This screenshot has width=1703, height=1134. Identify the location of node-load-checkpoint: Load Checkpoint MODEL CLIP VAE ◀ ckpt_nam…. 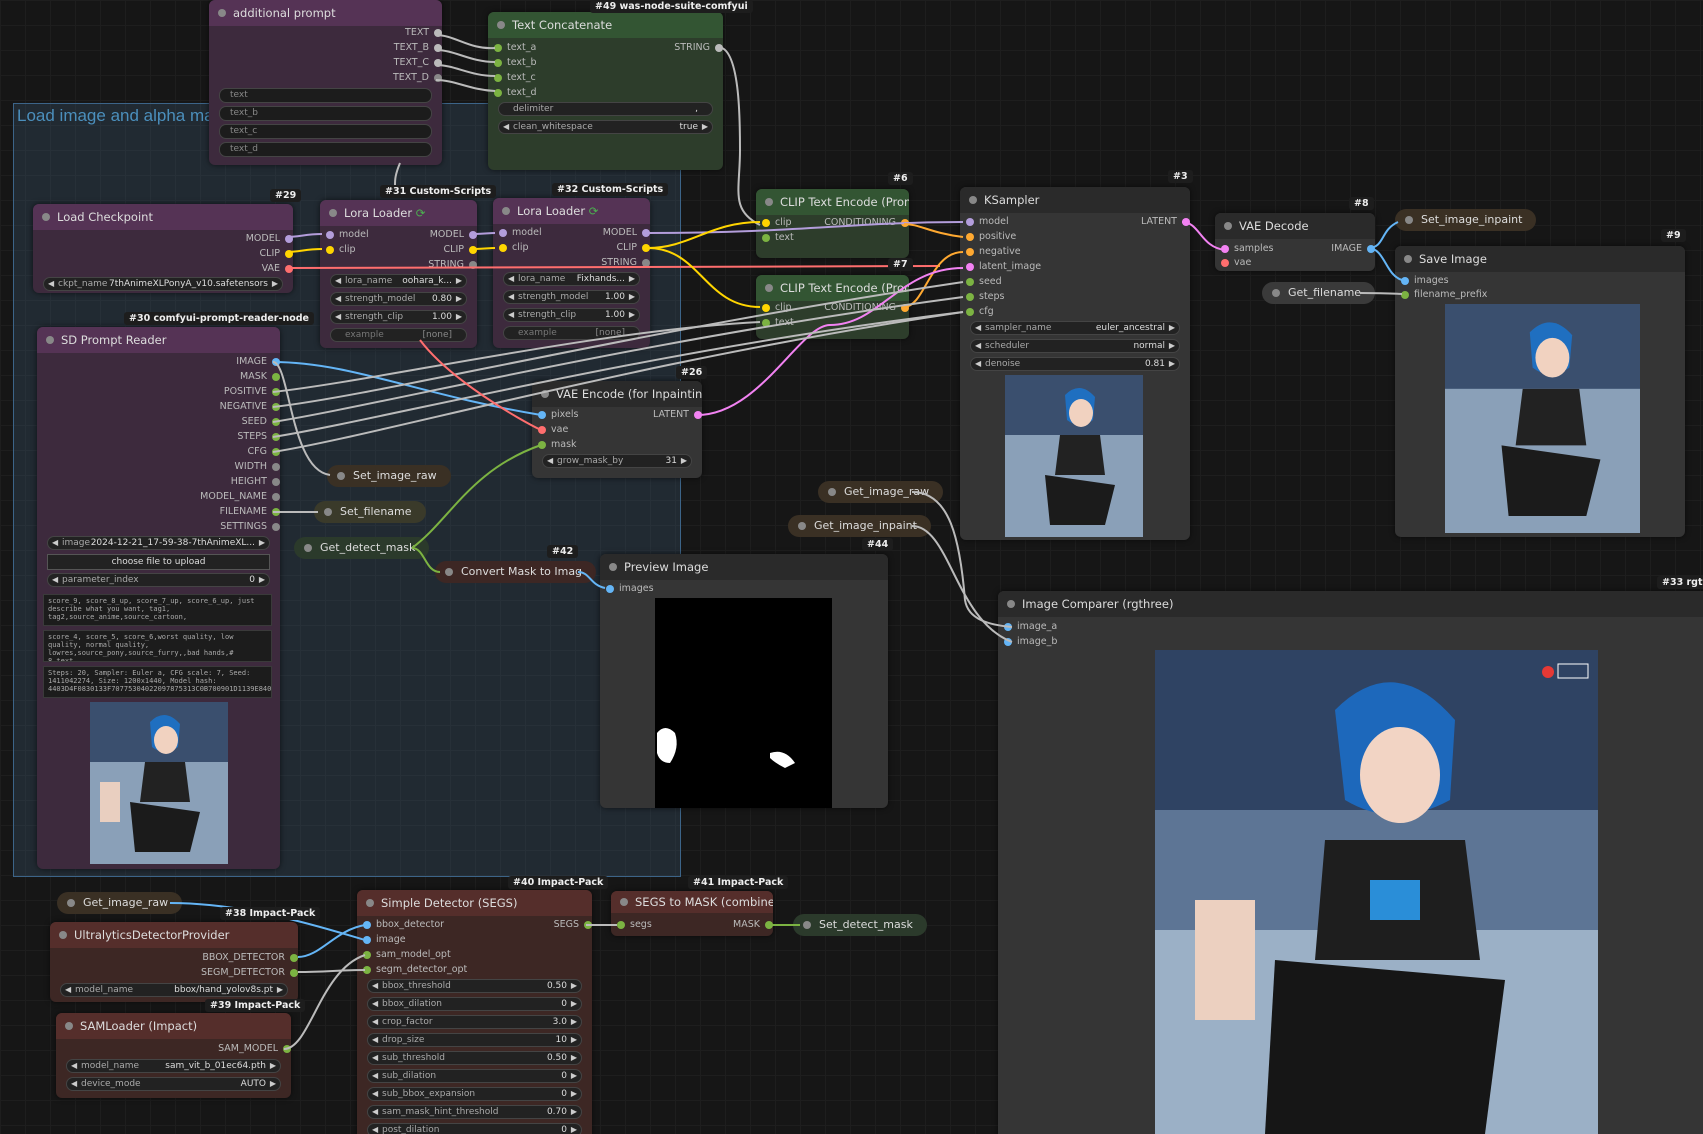
(163, 248).